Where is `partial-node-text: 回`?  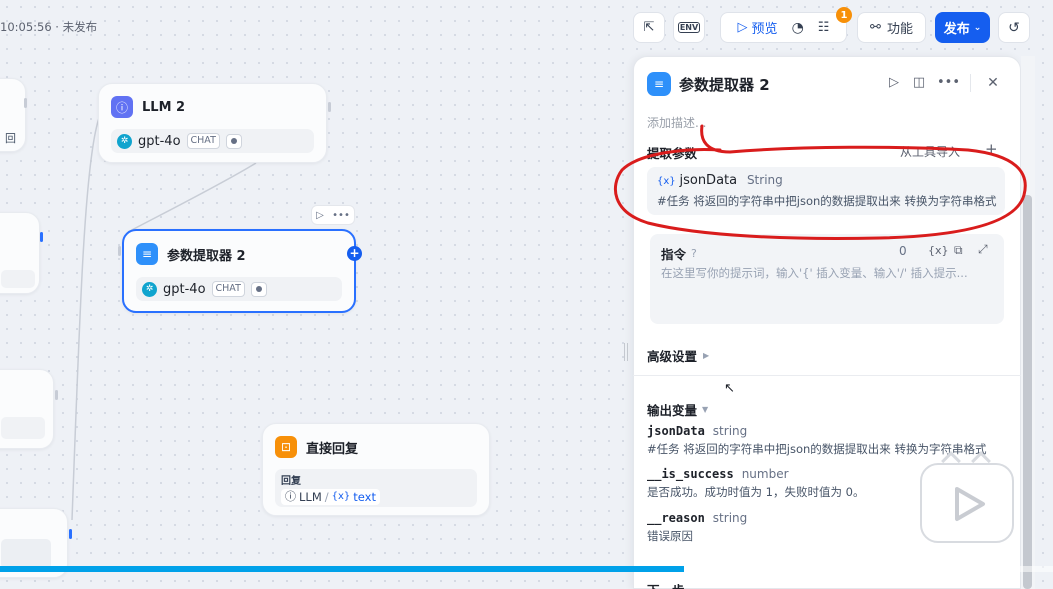 partial-node-text: 回 is located at coordinates (10, 138).